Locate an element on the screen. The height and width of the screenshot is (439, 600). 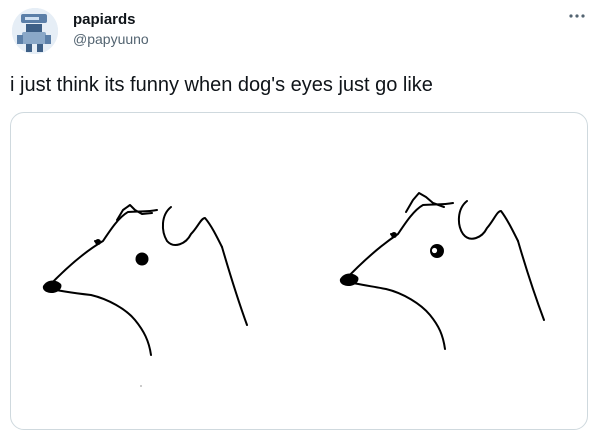
more-horizontal-icon is located at coordinates (577, 16).